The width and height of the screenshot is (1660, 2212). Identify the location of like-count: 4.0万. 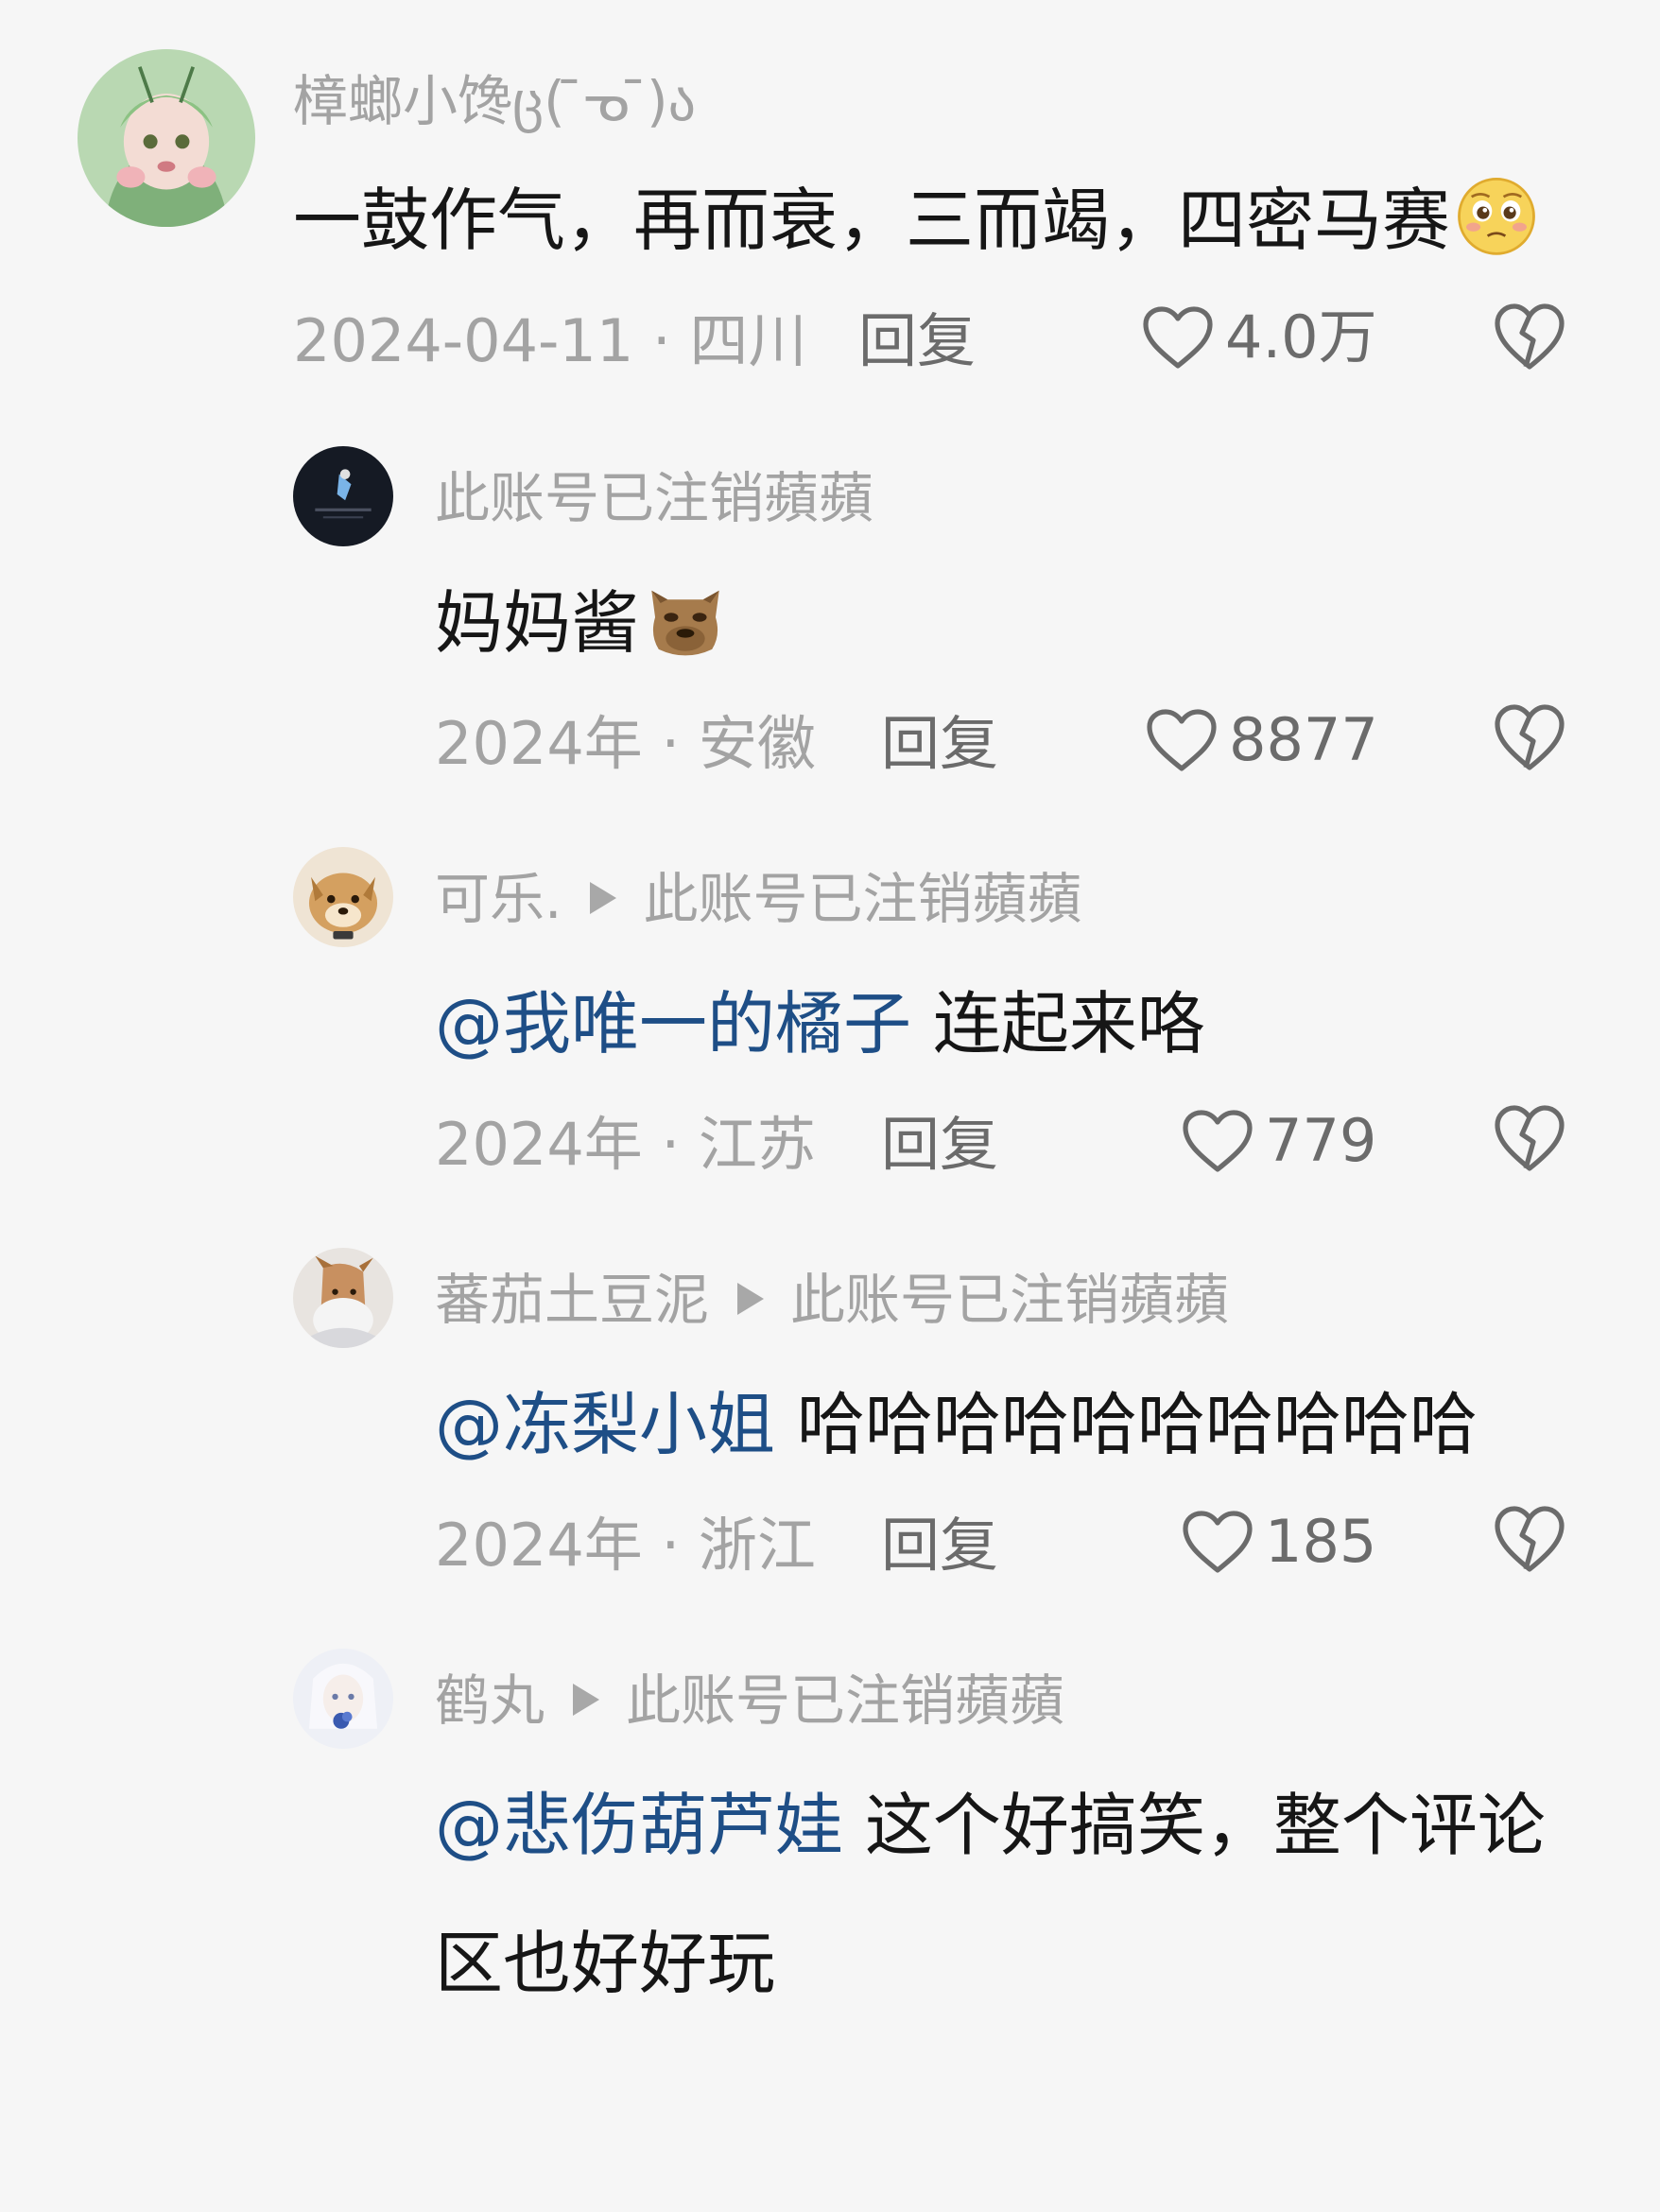
(1301, 337).